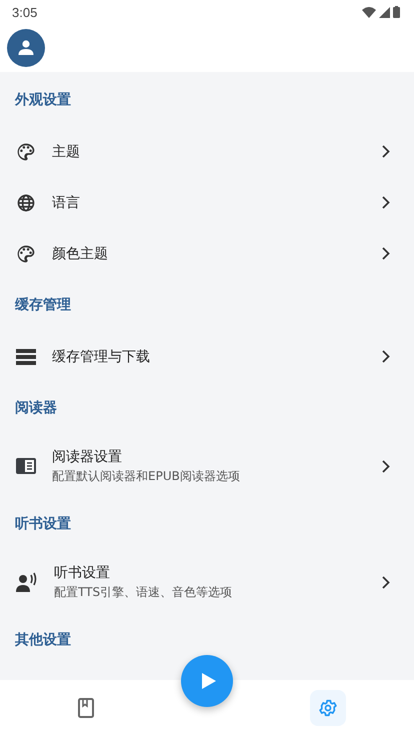 The width and height of the screenshot is (414, 736). I want to click on item-title: 颜色主题, so click(80, 253).